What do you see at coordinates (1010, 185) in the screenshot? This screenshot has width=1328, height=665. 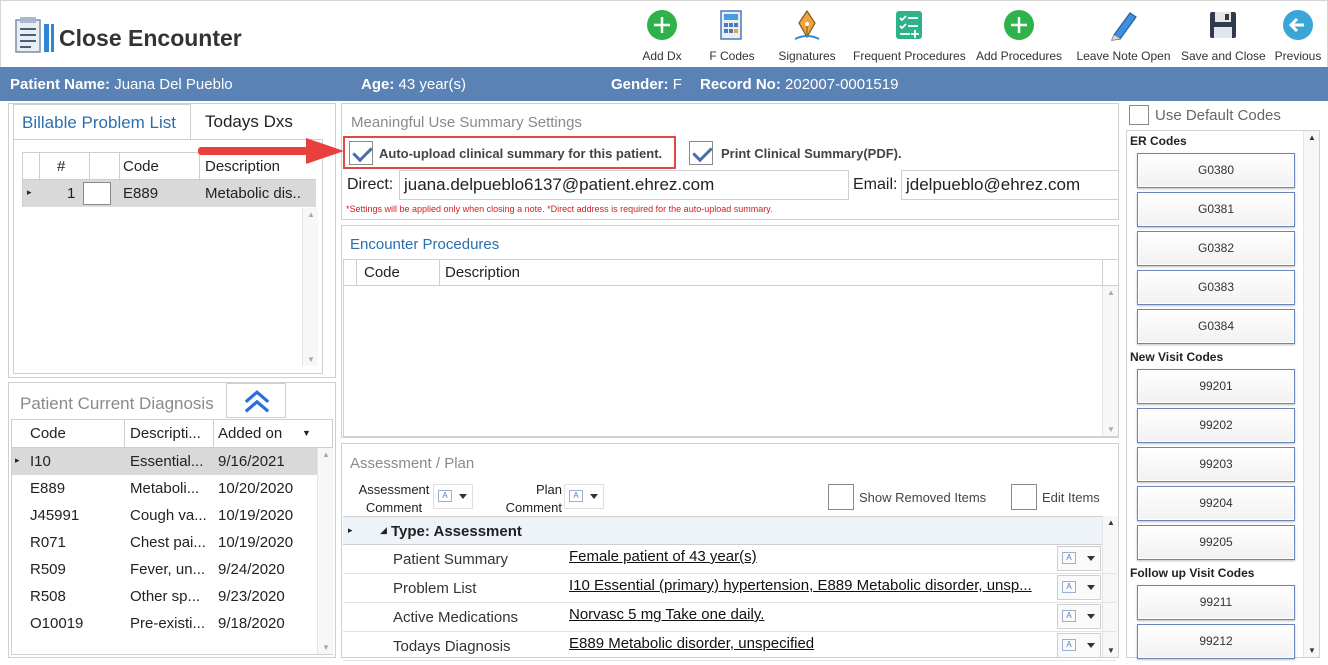 I see `email-field: jdelpueblo@ehrez.com` at bounding box center [1010, 185].